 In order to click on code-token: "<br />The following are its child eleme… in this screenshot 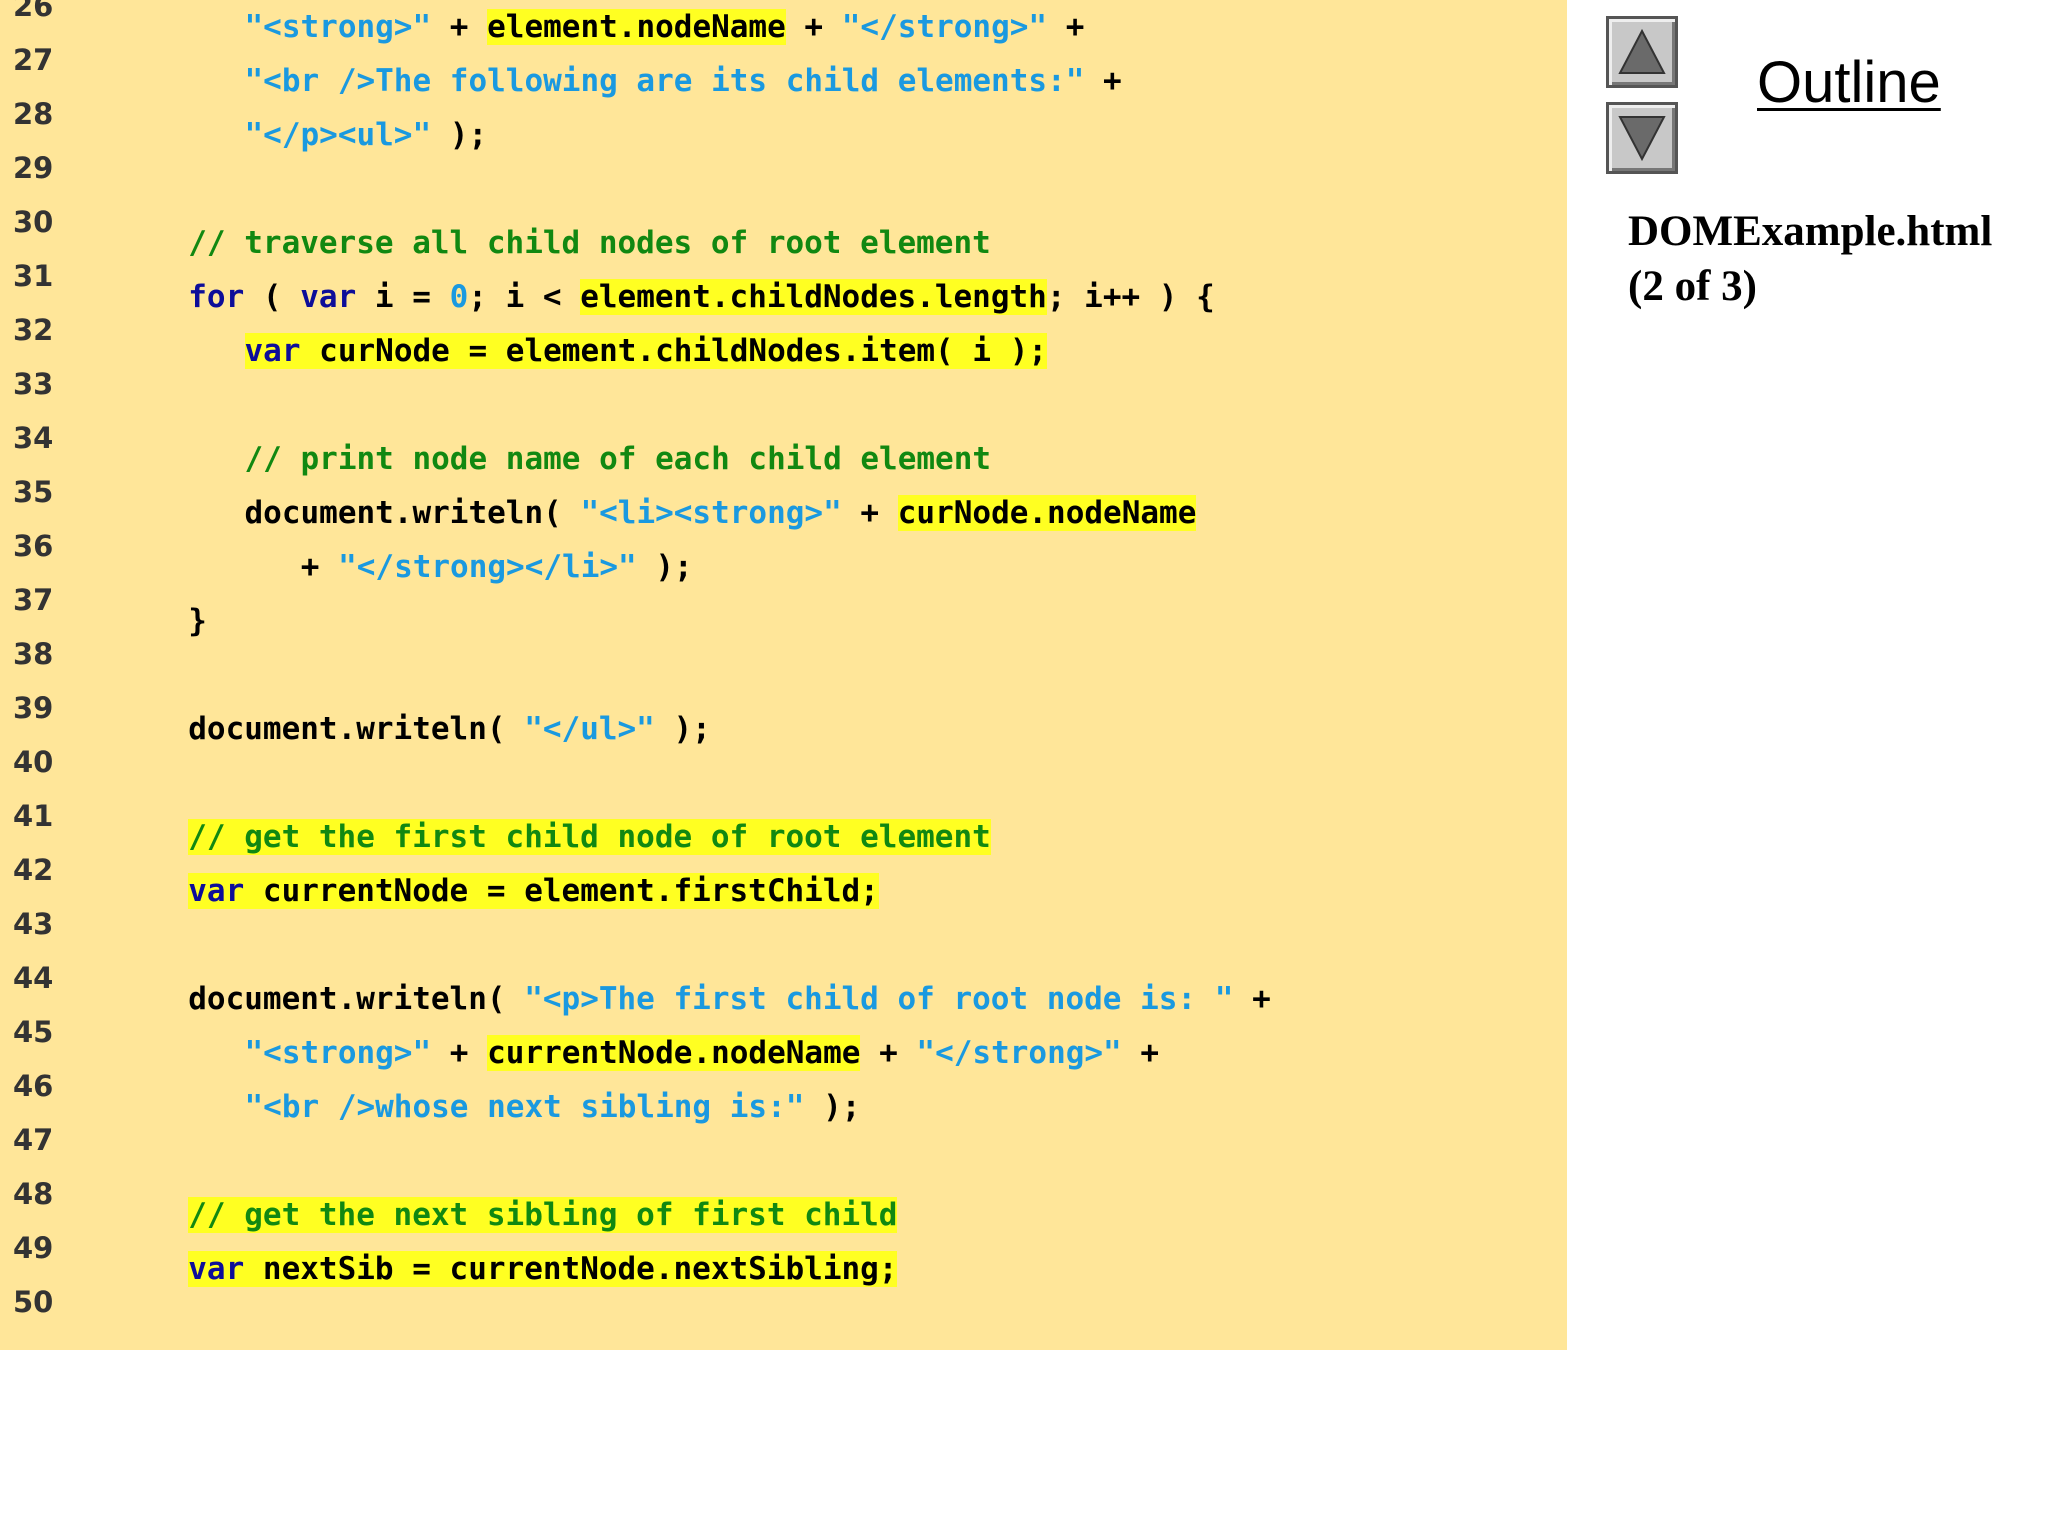, I will do `click(664, 81)`.